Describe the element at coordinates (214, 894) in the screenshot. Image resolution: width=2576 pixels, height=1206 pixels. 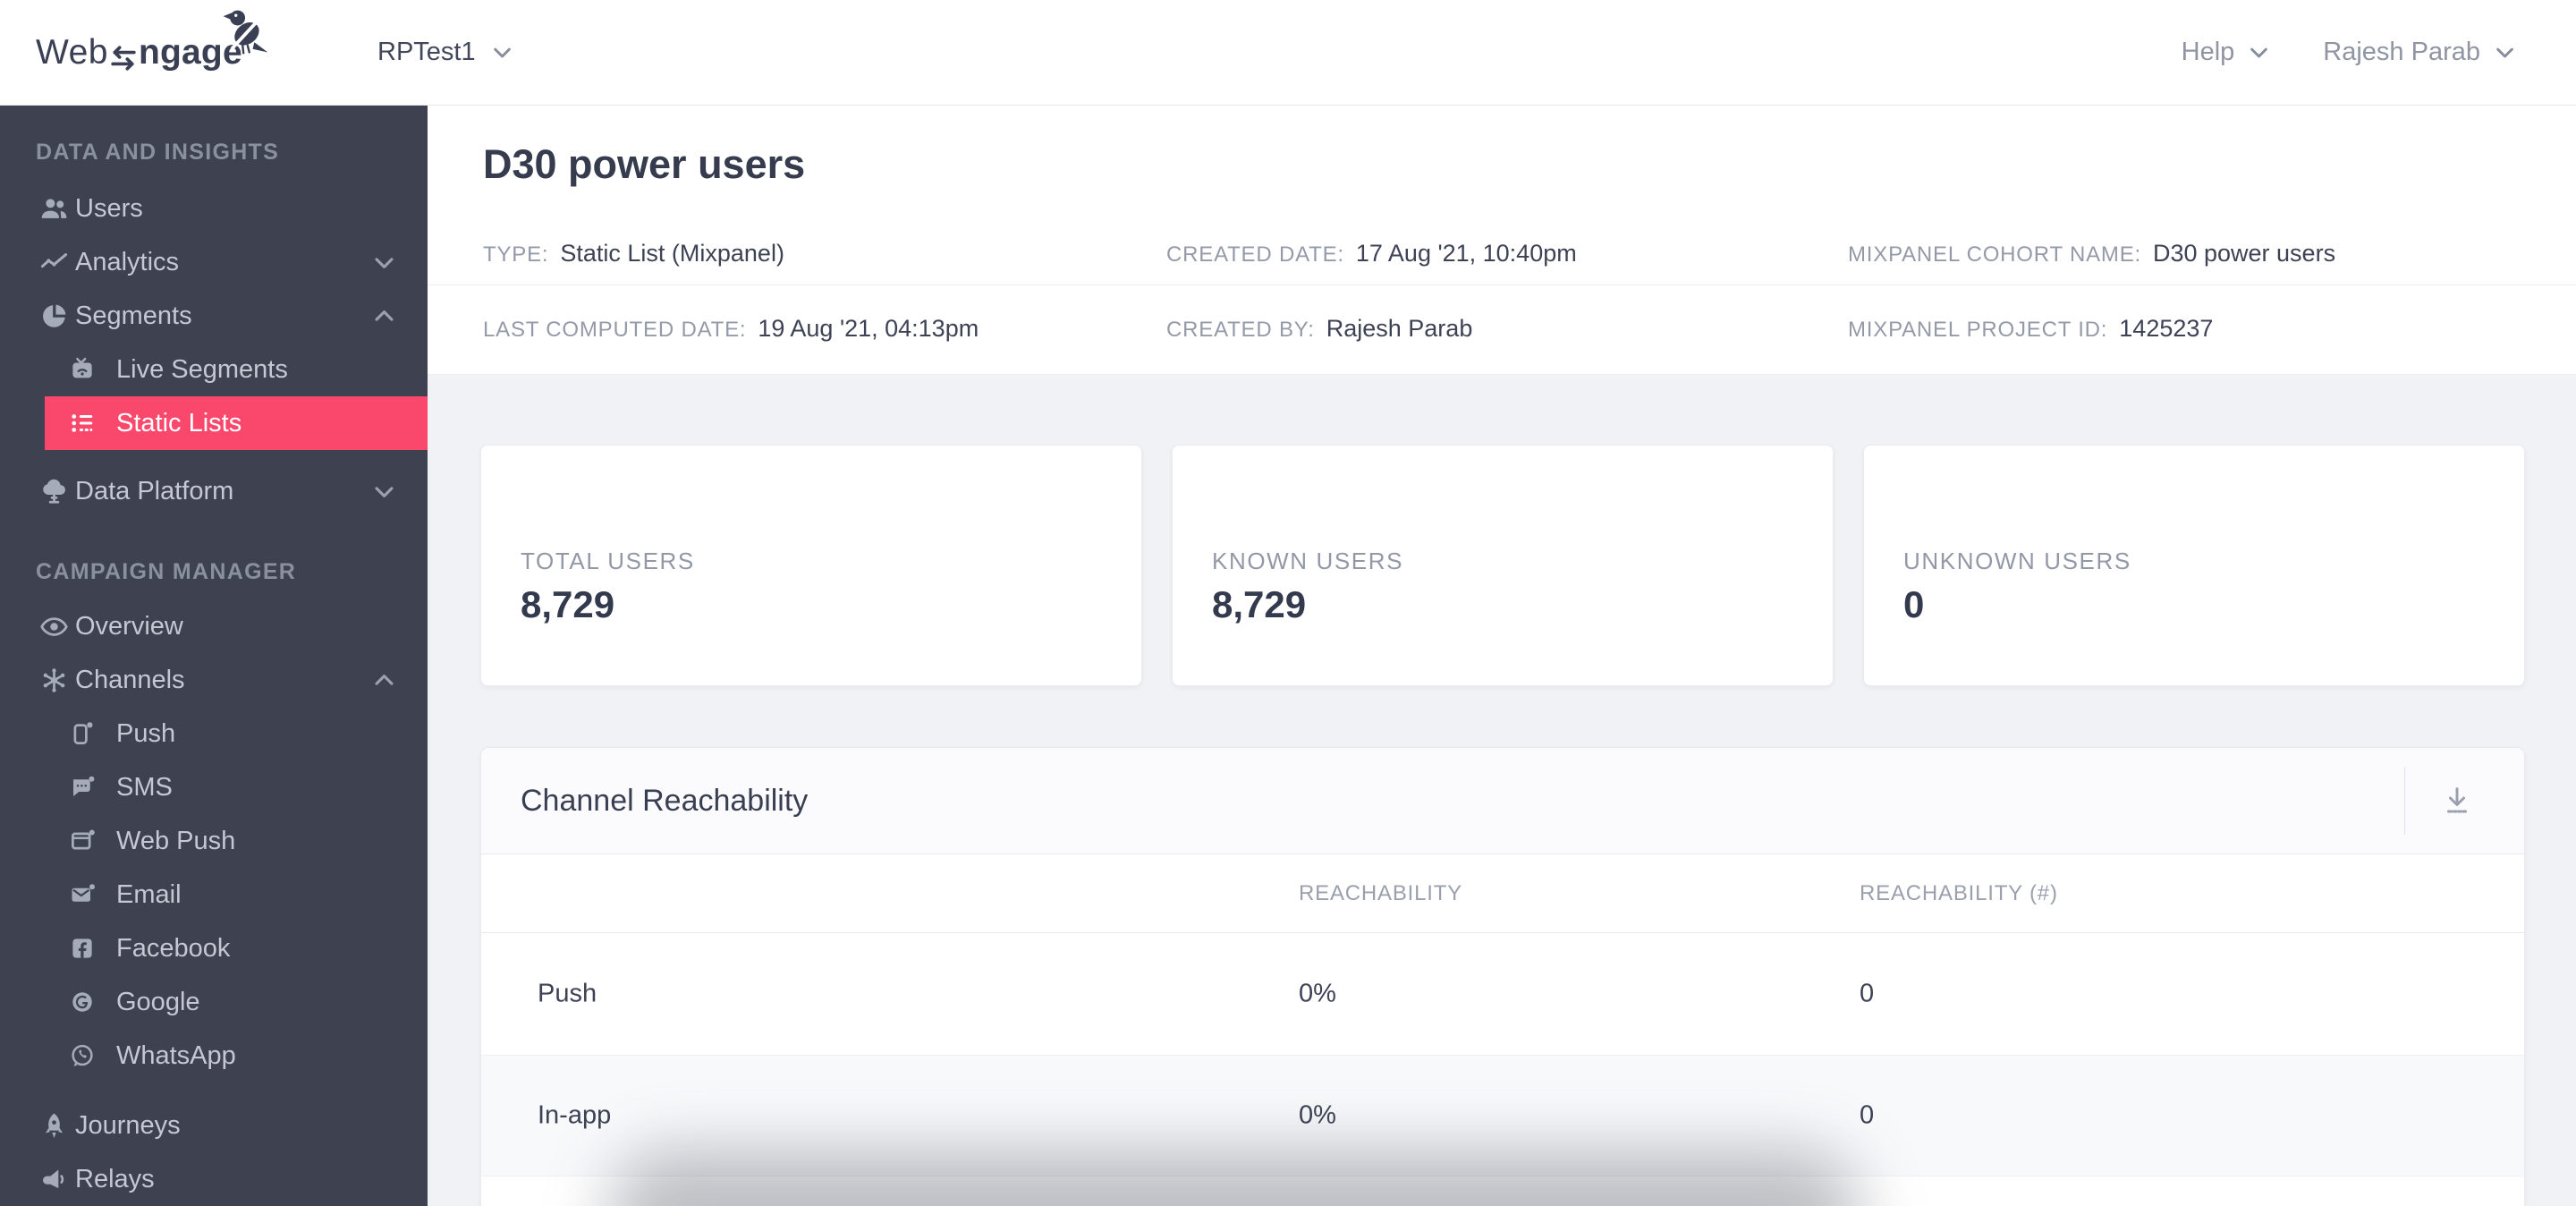
I see `sidebar-item-email: Email` at that location.